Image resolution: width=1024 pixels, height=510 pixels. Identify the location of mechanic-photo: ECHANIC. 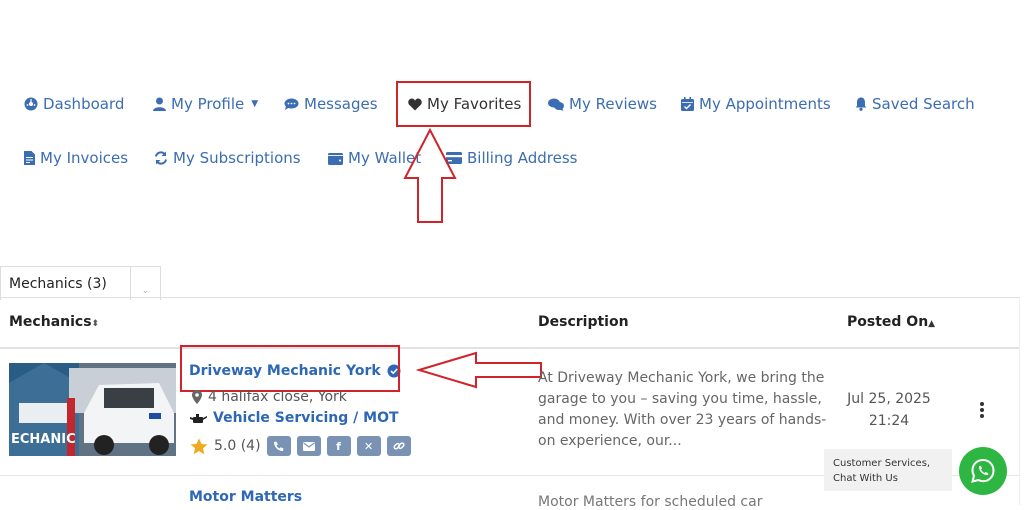
(92, 409).